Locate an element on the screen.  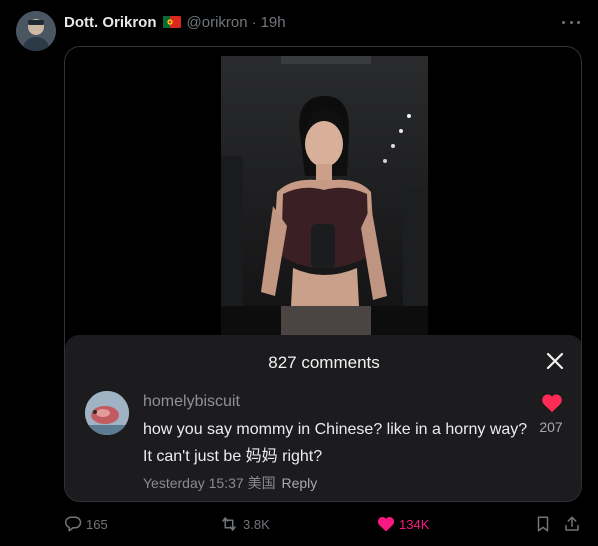
comments-count: 827 comments is located at coordinates (324, 362).